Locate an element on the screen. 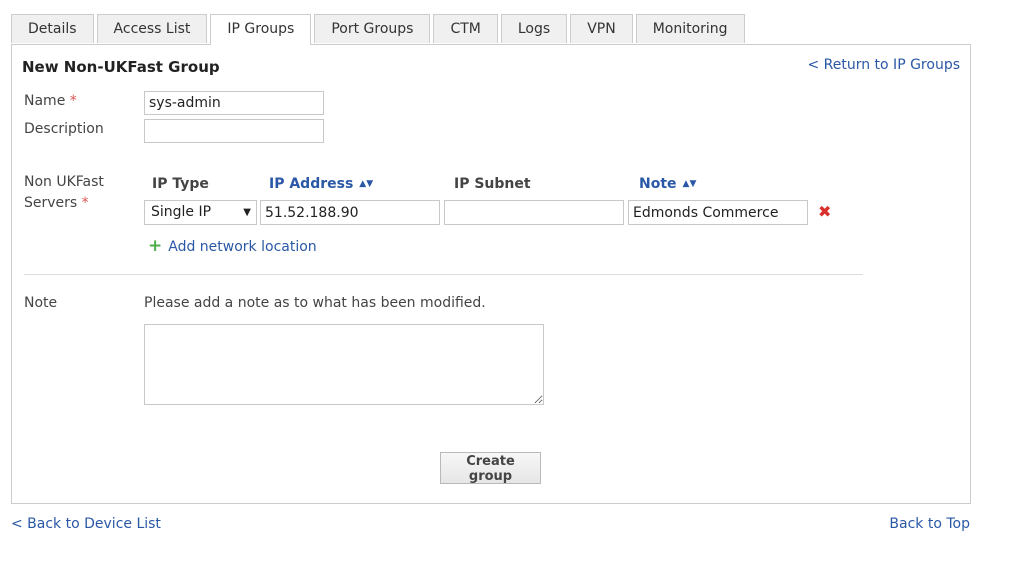  column-ip-address-label: IP Address is located at coordinates (311, 184).